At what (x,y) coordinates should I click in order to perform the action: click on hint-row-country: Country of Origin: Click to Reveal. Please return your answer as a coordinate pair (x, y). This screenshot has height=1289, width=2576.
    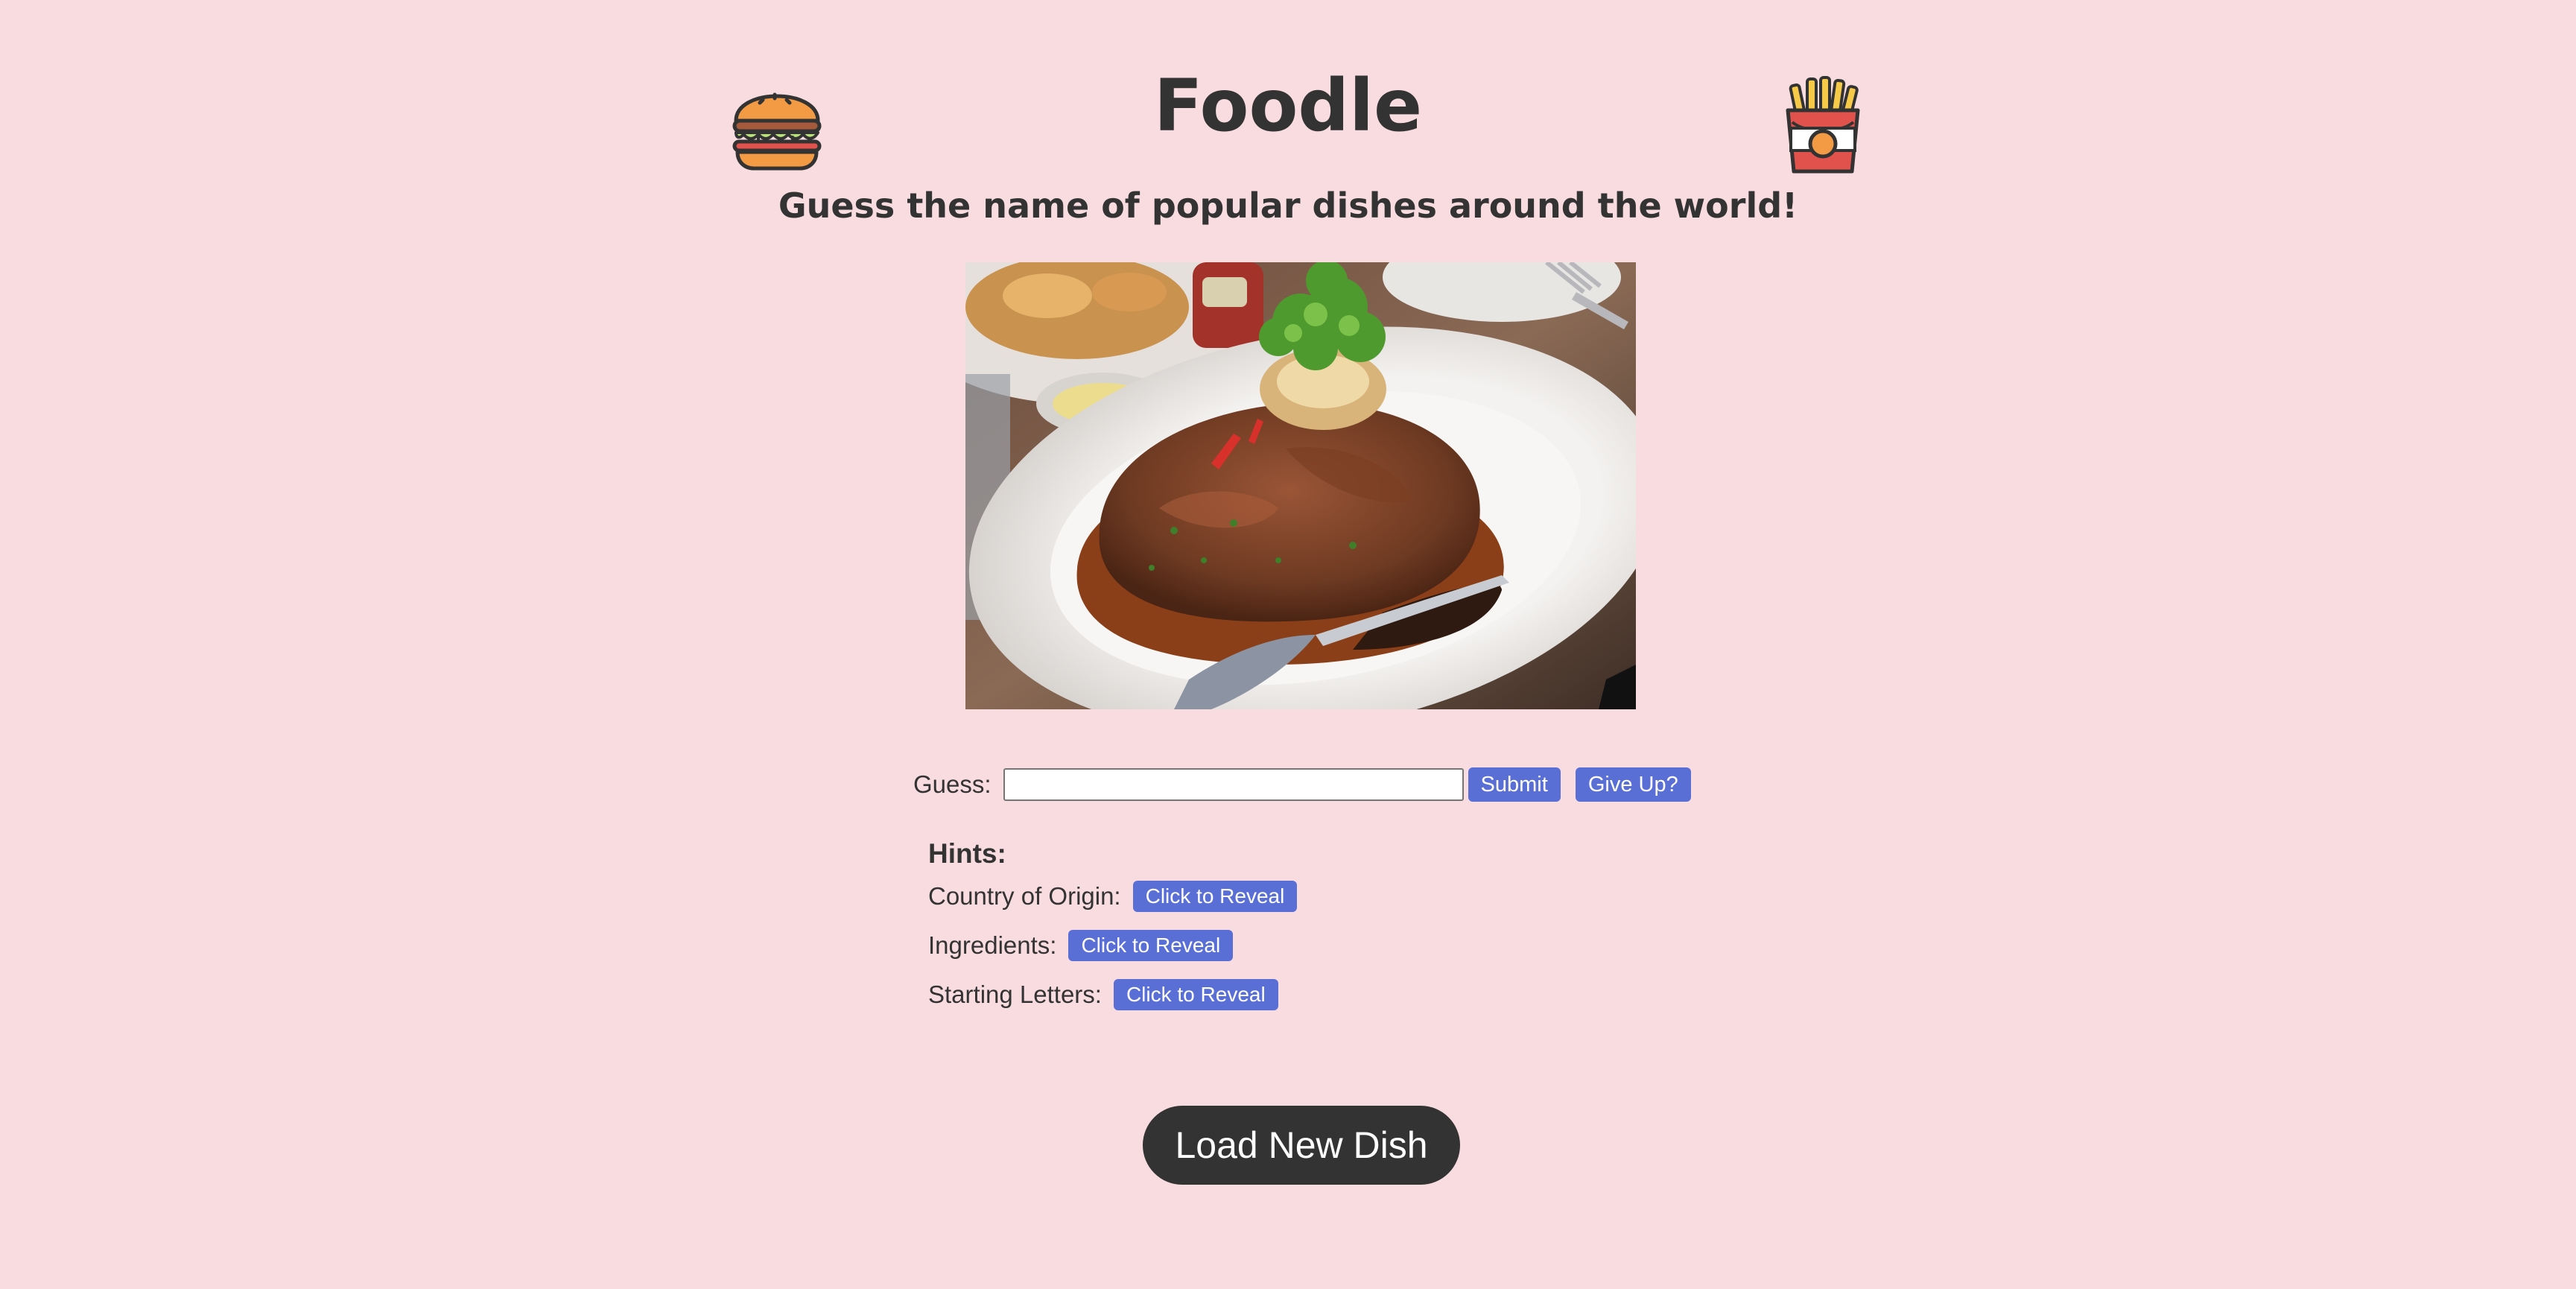
    Looking at the image, I should click on (1113, 896).